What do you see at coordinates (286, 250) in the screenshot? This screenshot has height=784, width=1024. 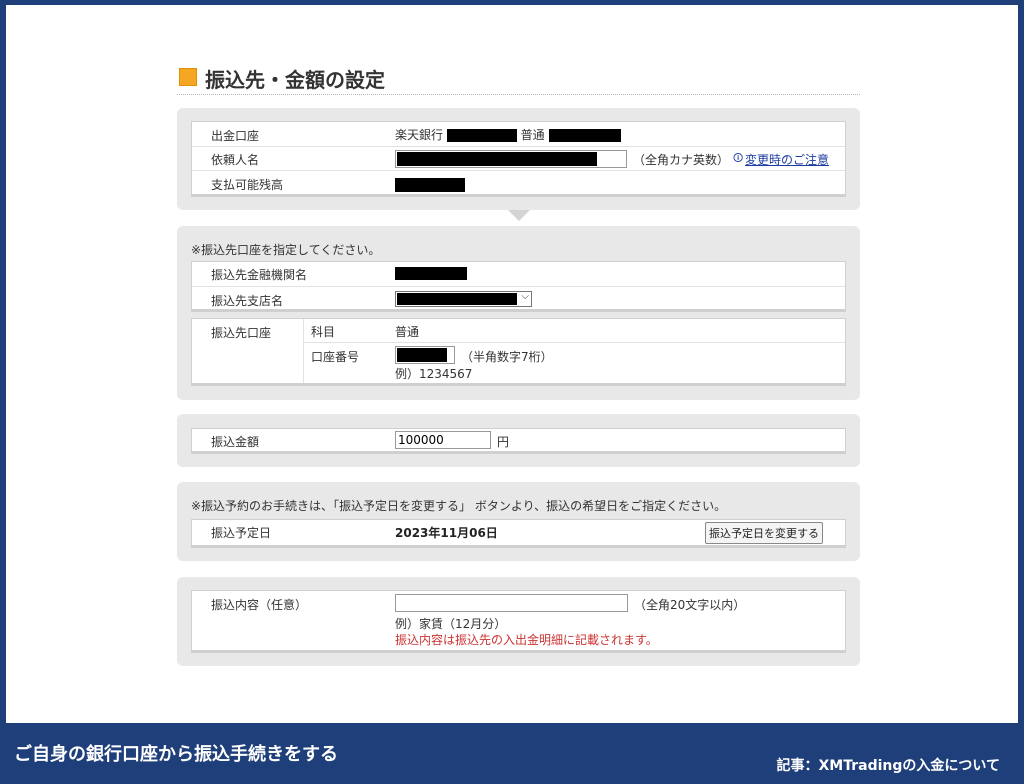 I see `destination-note: ※振込先口座を指定してください。` at bounding box center [286, 250].